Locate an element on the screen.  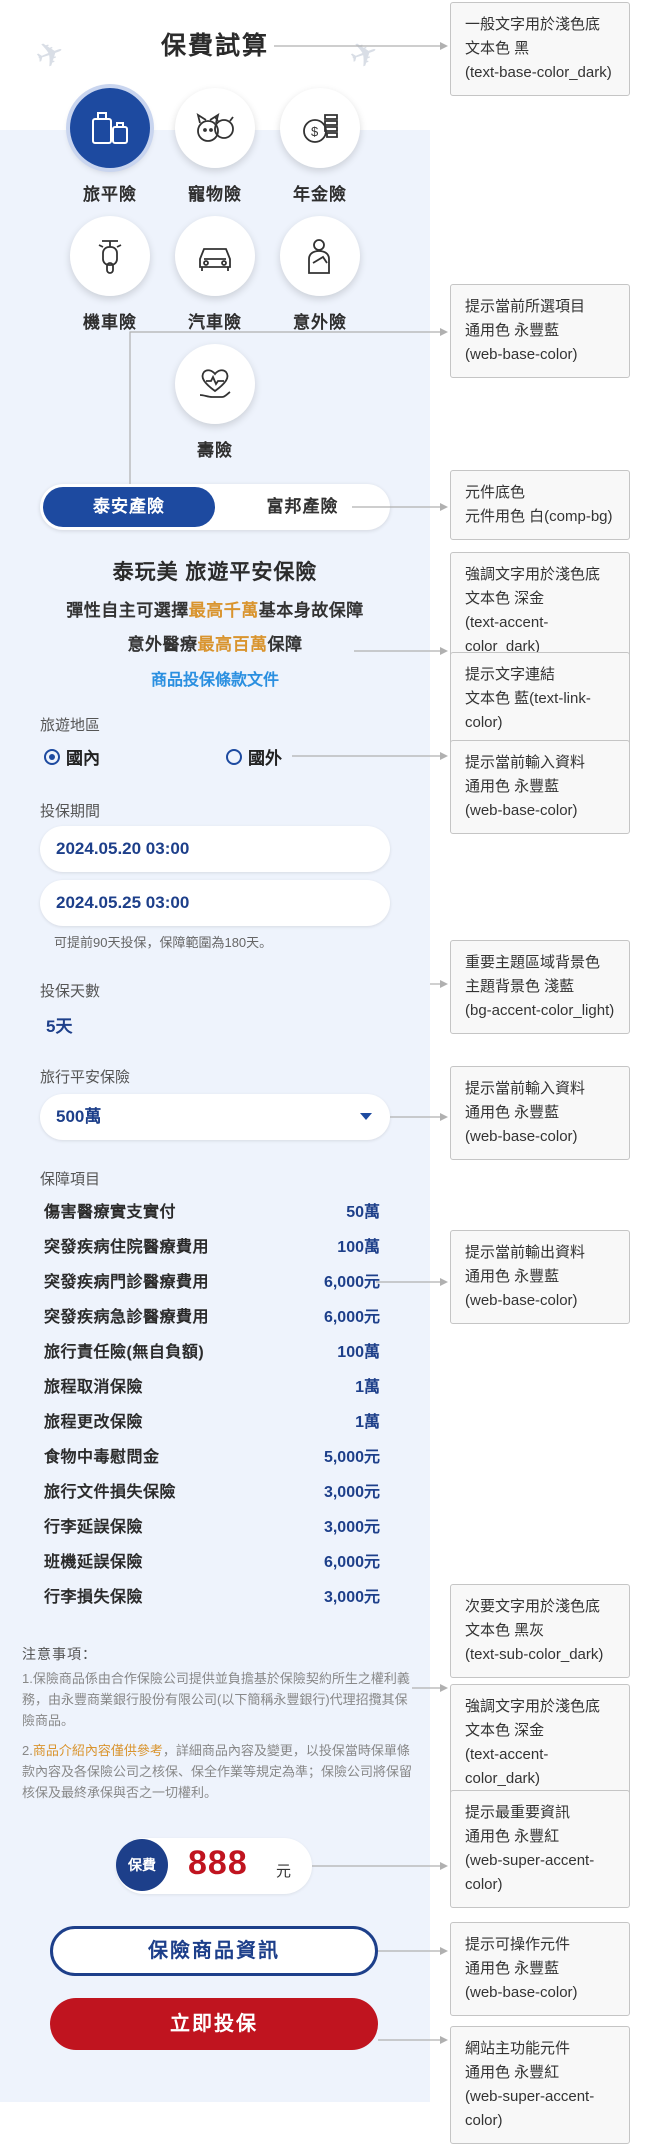
annotation-text-sub: 次要文字用於淺色底 文本色 黑灰 (text-sub-color_dark) is located at coordinates (540, 1631).